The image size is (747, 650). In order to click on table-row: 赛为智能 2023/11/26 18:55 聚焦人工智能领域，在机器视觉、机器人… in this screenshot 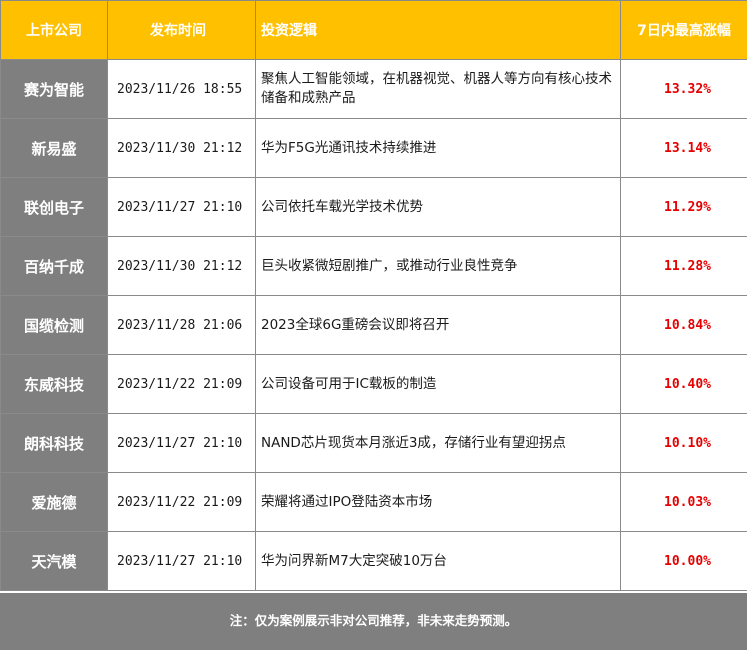, I will do `click(373, 89)`.